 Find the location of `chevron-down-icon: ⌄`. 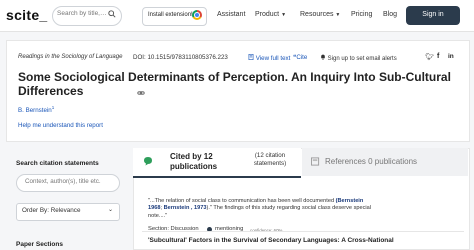

chevron-down-icon: ⌄ is located at coordinates (111, 210).